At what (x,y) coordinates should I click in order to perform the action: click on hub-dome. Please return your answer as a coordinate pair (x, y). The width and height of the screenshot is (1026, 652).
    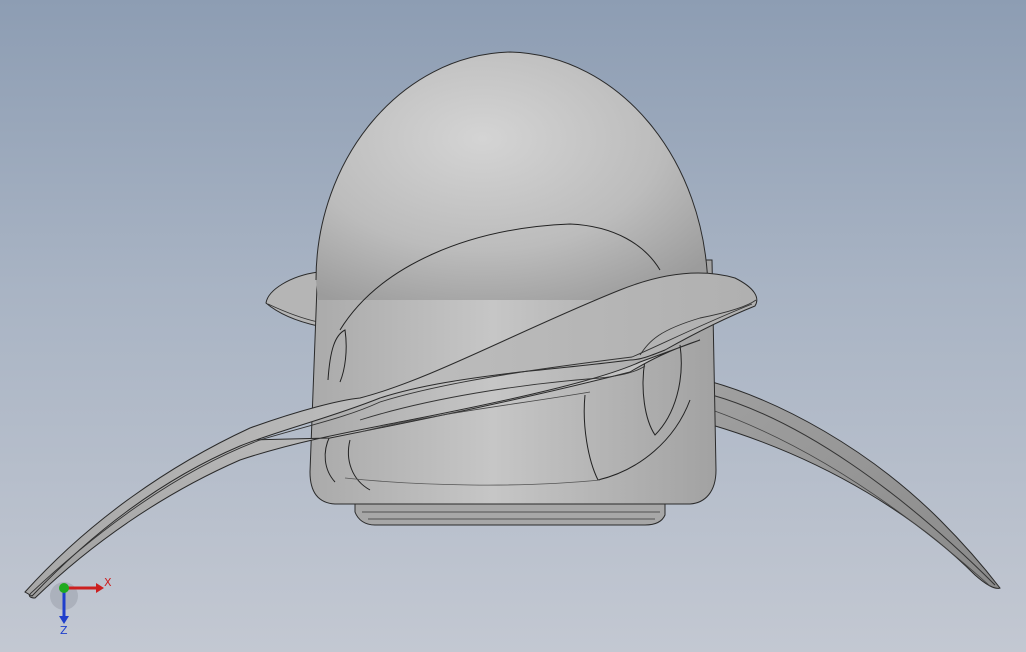
    Looking at the image, I should click on (513, 175).